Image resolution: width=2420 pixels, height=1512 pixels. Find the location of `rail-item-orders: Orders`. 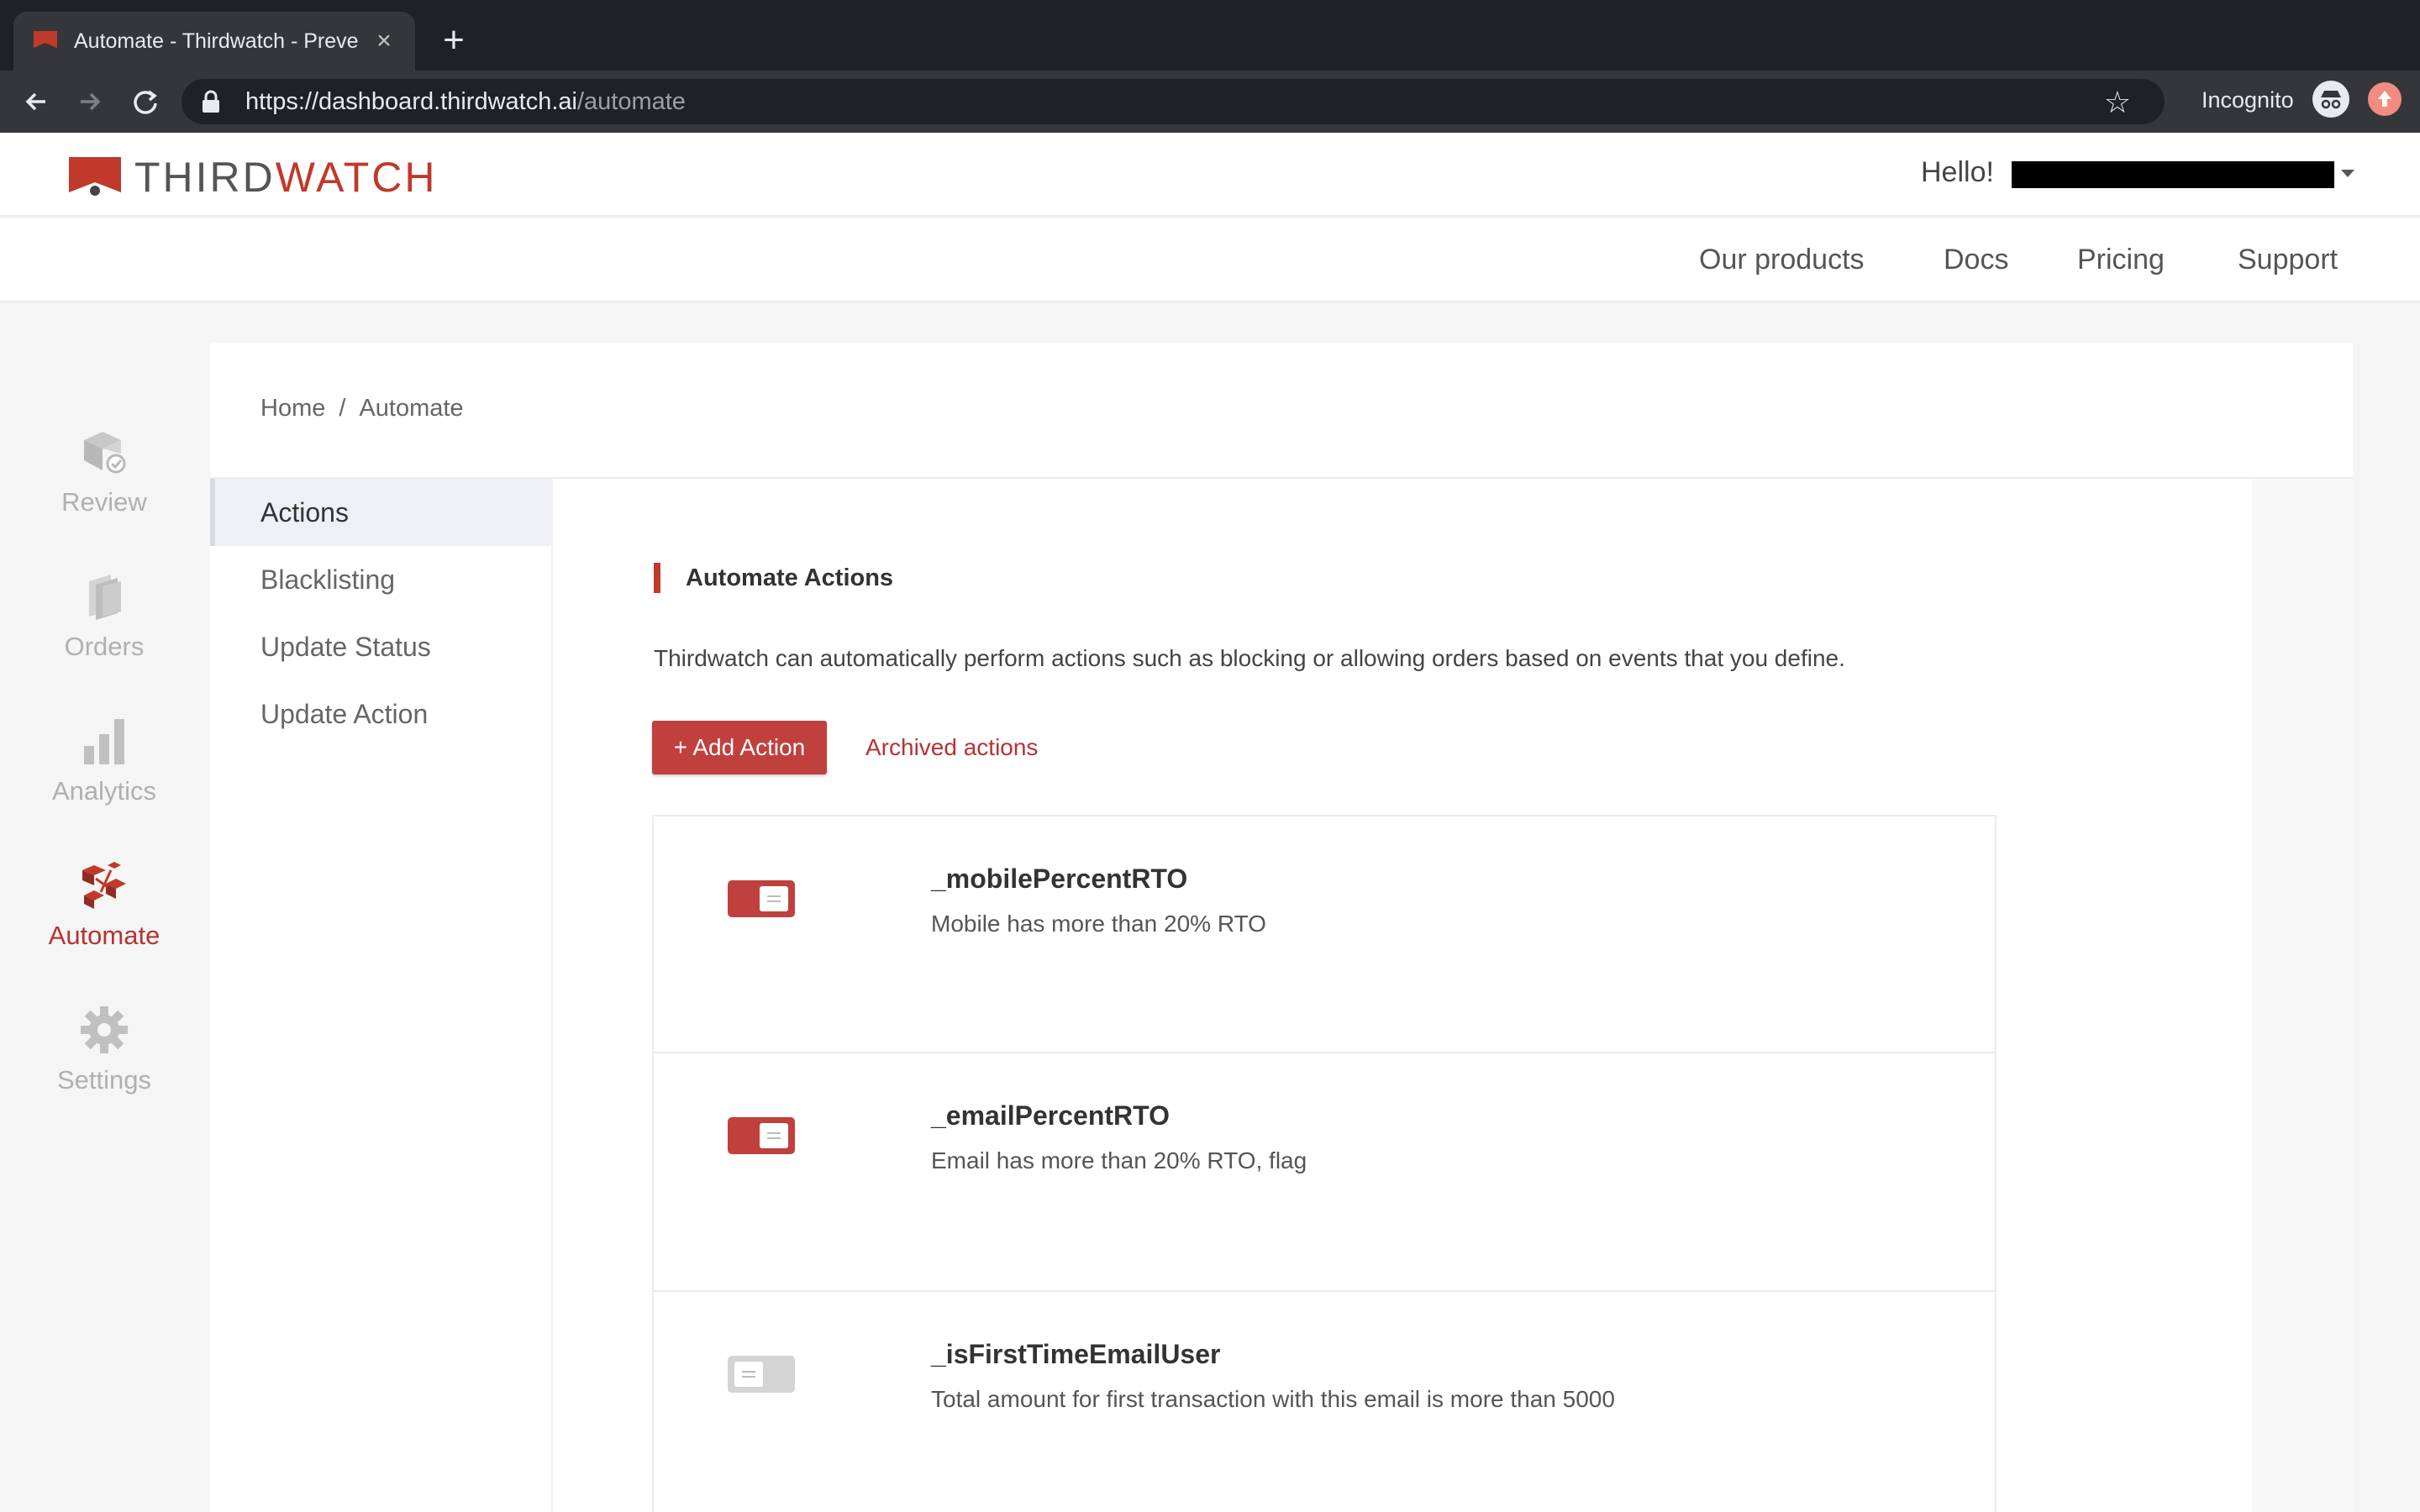

rail-item-orders: Orders is located at coordinates (104, 616).